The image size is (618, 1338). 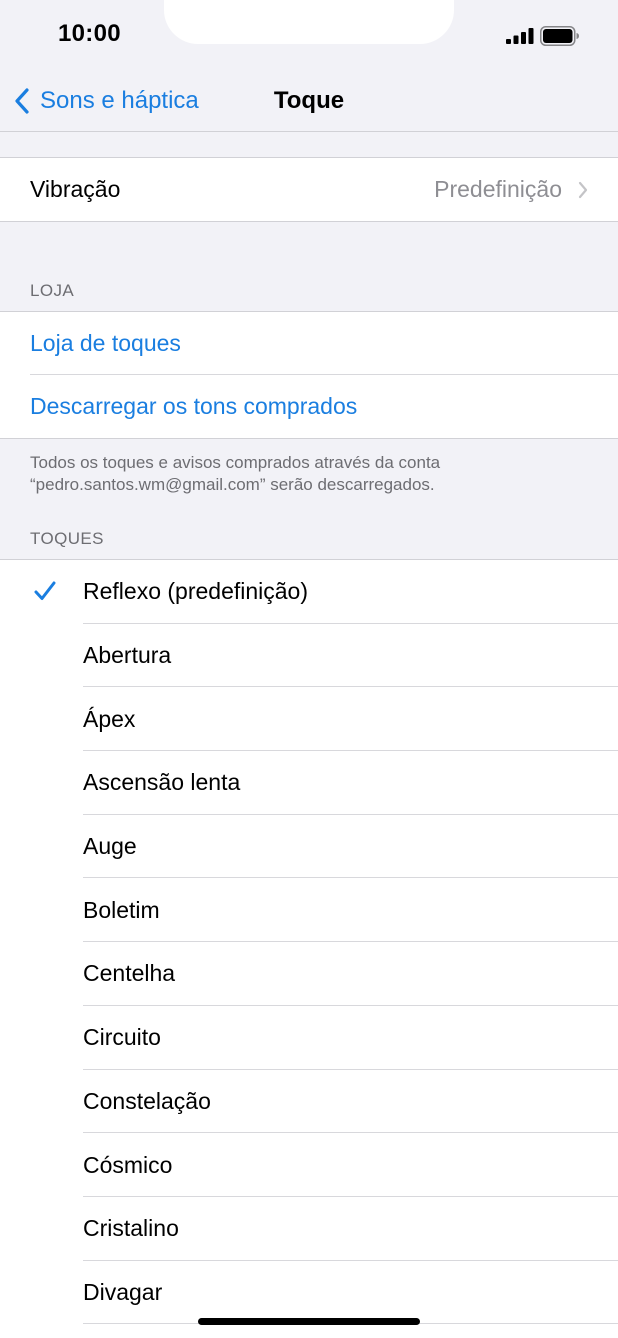 What do you see at coordinates (309, 592) in the screenshot?
I see `ringtone-row-selected: Reflexo (predefinição)` at bounding box center [309, 592].